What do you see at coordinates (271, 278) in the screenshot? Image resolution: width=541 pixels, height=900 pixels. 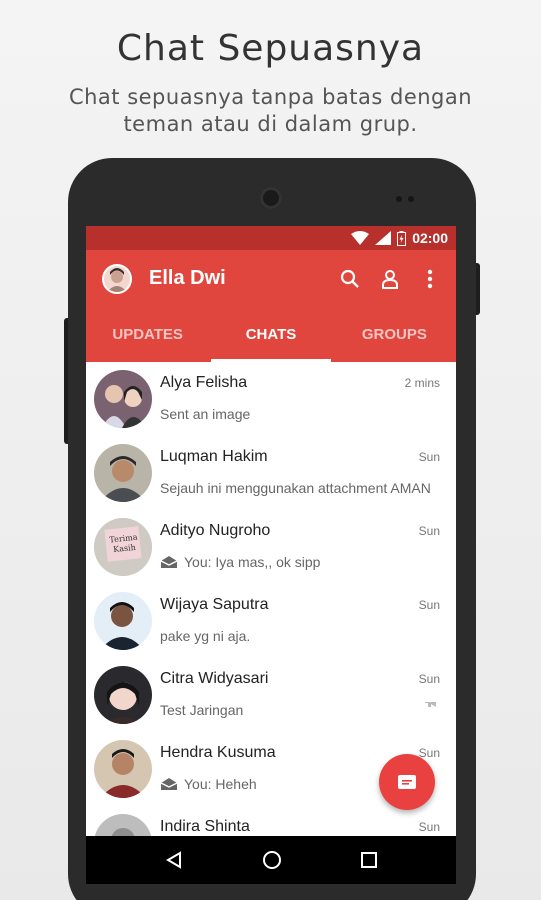 I see `app-bar: Ella Dwi` at bounding box center [271, 278].